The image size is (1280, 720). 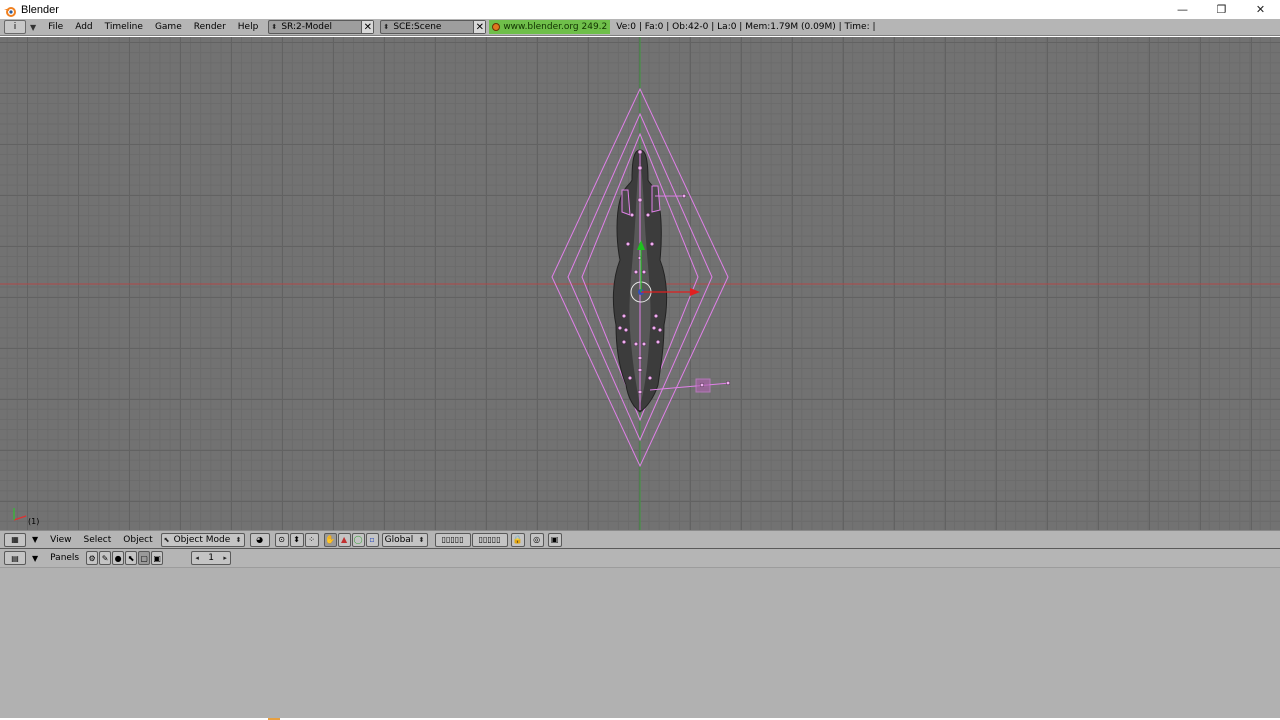 What do you see at coordinates (367, 27) in the screenshot?
I see `screen-delete-icon: ✕` at bounding box center [367, 27].